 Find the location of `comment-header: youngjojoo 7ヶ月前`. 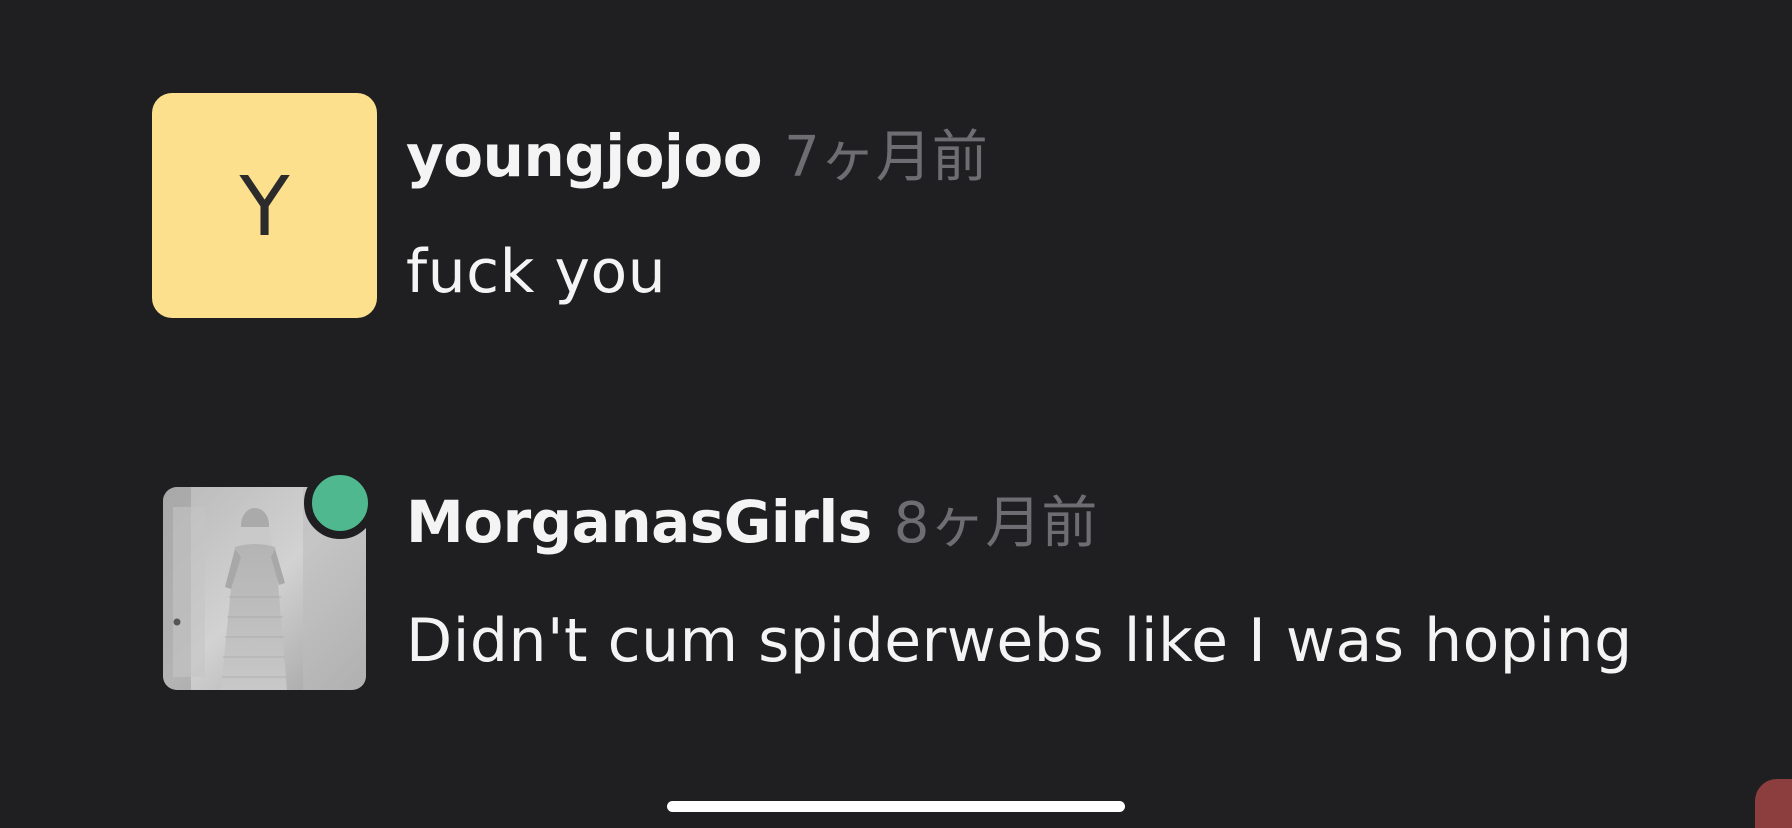

comment-header: youngjojoo 7ヶ月前 is located at coordinates (697, 152).